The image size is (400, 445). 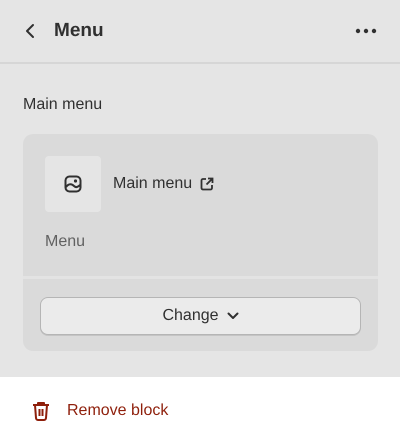 I want to click on change-button: Change, so click(x=200, y=316).